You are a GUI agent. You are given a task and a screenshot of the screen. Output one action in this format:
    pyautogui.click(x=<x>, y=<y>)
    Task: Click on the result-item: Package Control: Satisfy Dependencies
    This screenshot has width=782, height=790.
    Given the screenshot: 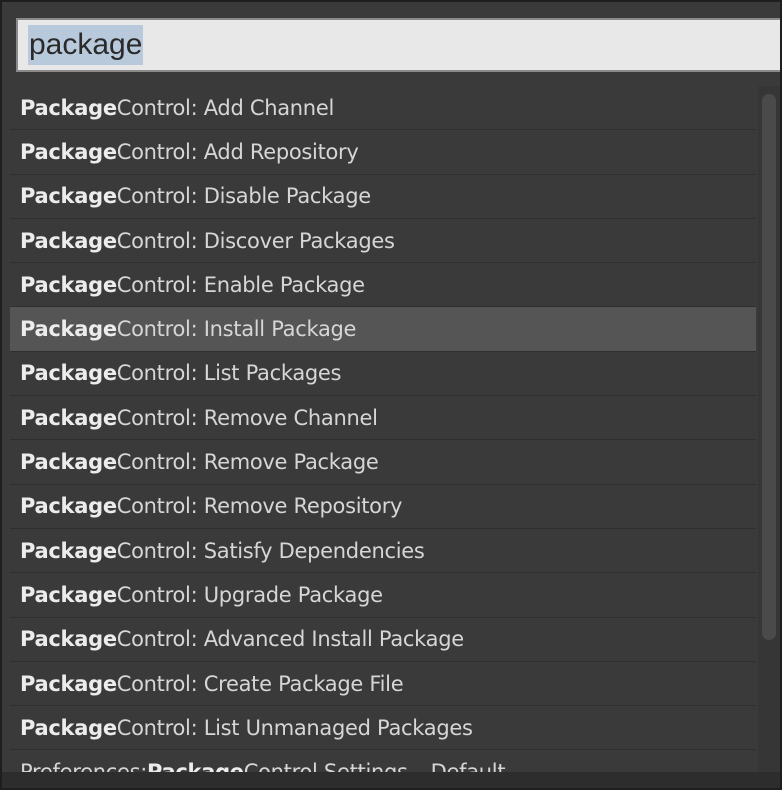 What is the action you would take?
    pyautogui.click(x=383, y=551)
    